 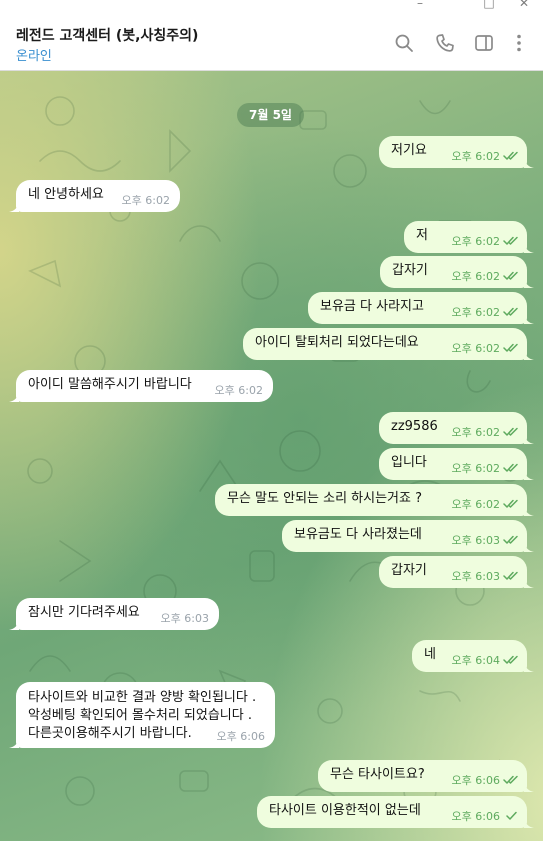 I want to click on message-text: zz9586, so click(x=414, y=426).